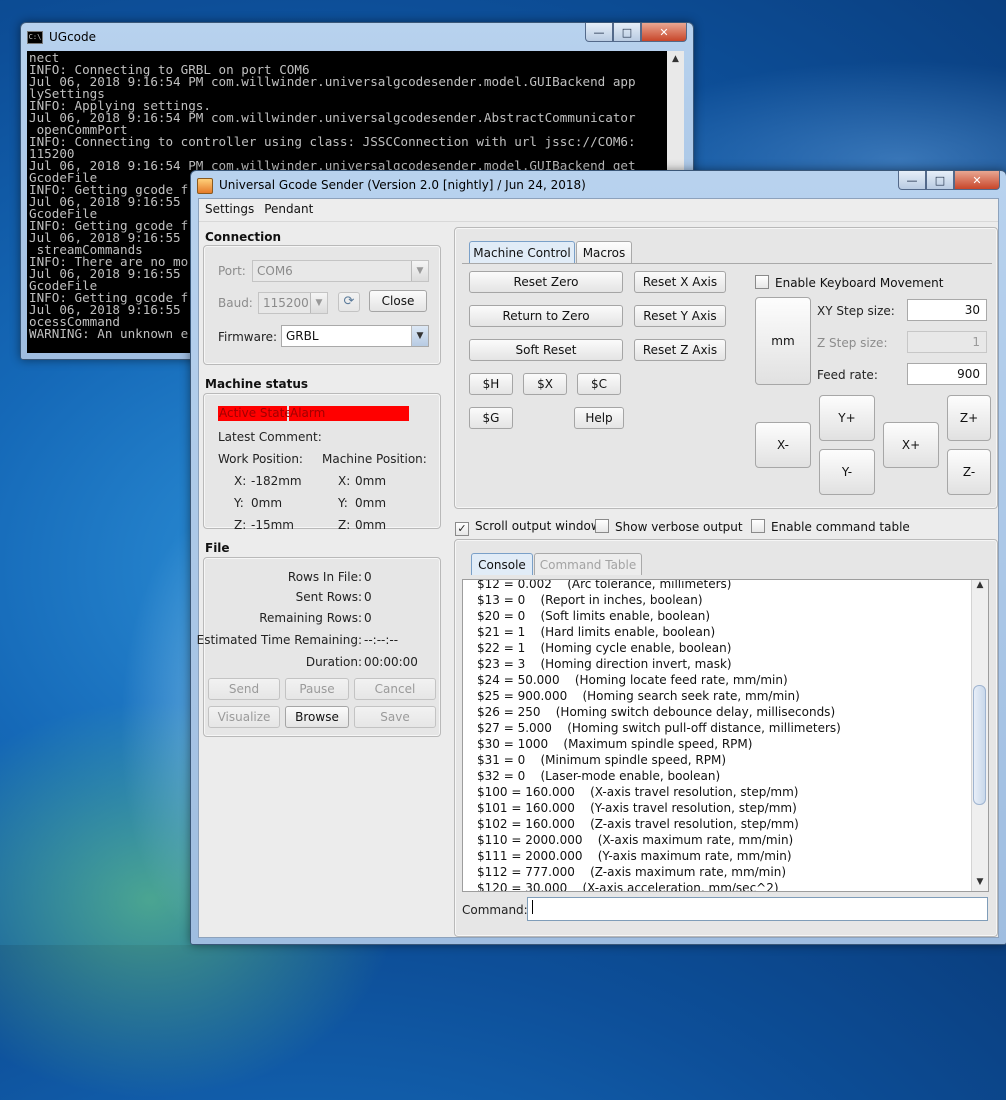 This screenshot has width=1006, height=1100. I want to click on reset-y-axis-button: Reset Y Axis, so click(680, 316).